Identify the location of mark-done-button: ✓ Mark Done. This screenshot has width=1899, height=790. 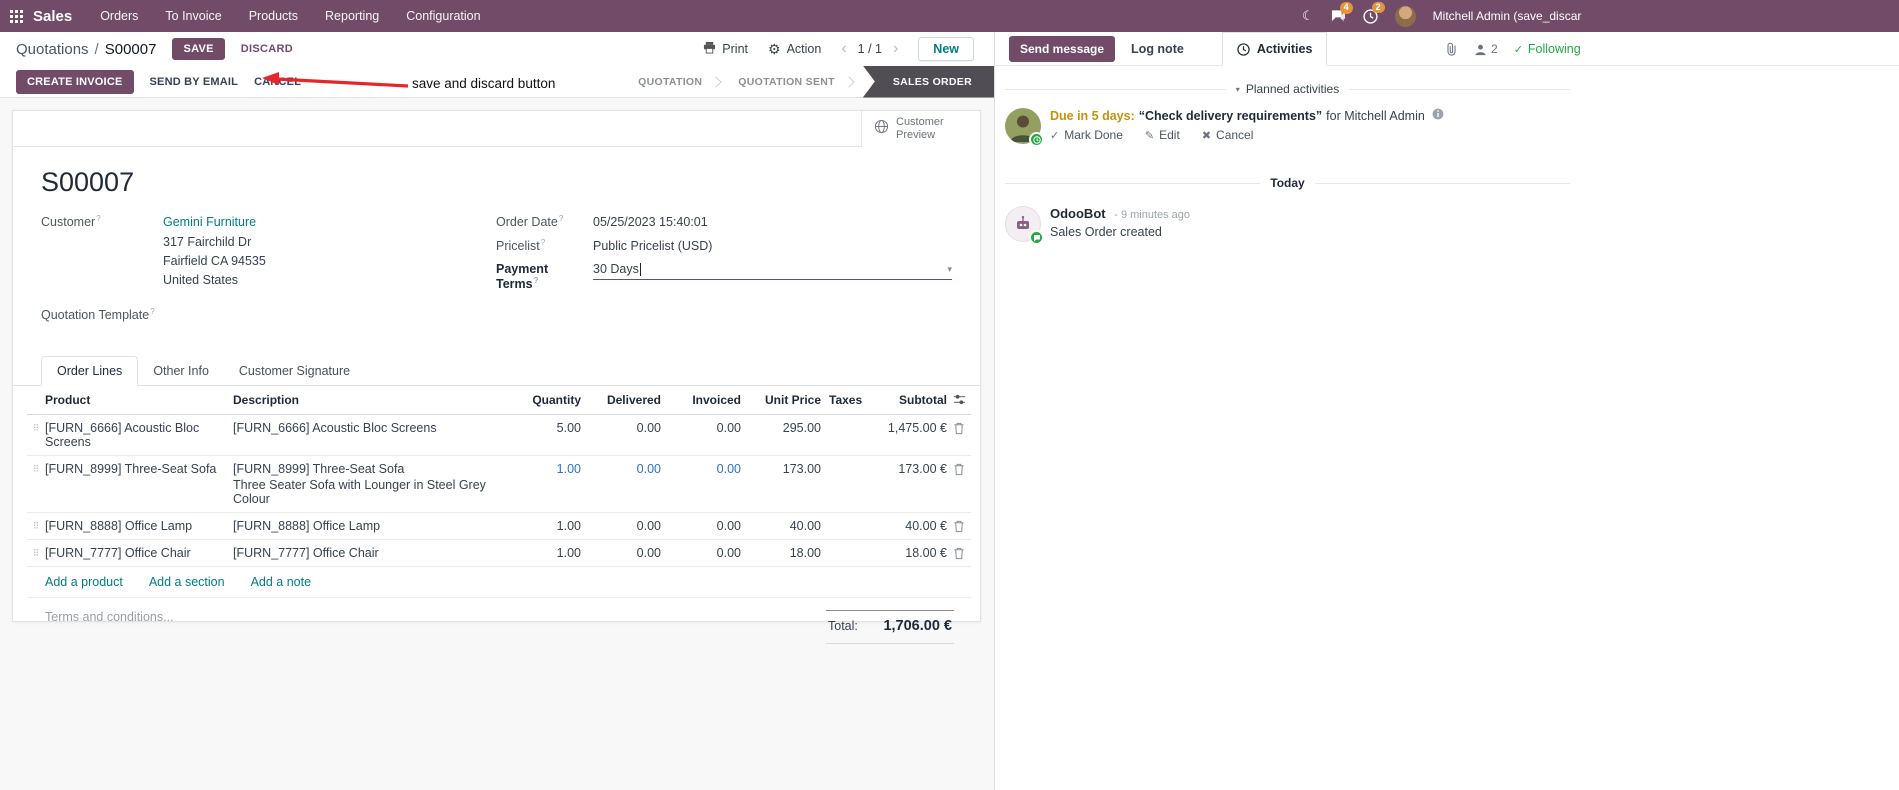
(1086, 135).